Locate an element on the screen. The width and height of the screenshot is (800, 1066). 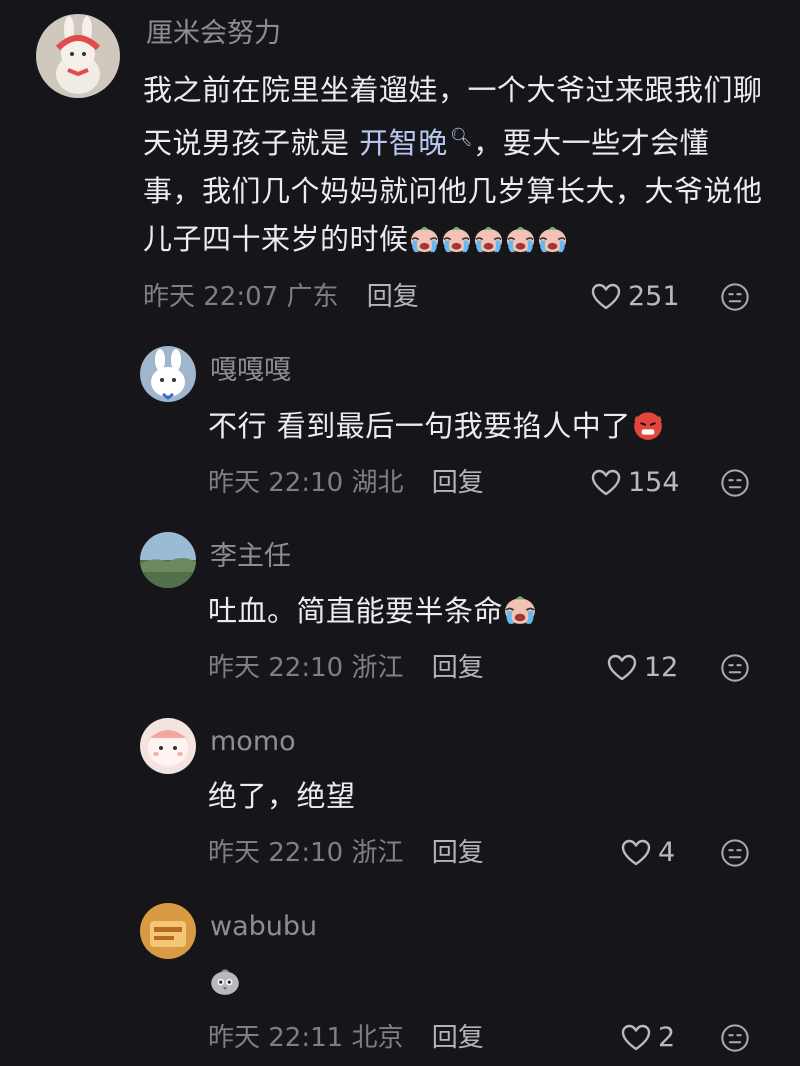
like-button: 12 is located at coordinates (642, 668).